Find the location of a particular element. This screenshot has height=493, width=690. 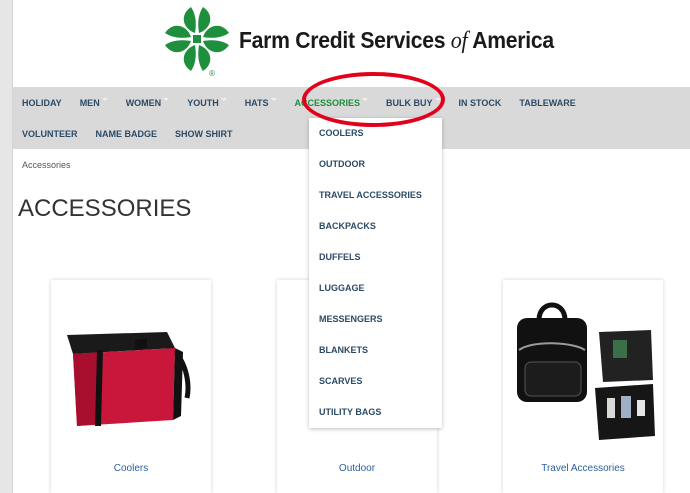

nav-item-in-stock: IN STOCK is located at coordinates (480, 102).